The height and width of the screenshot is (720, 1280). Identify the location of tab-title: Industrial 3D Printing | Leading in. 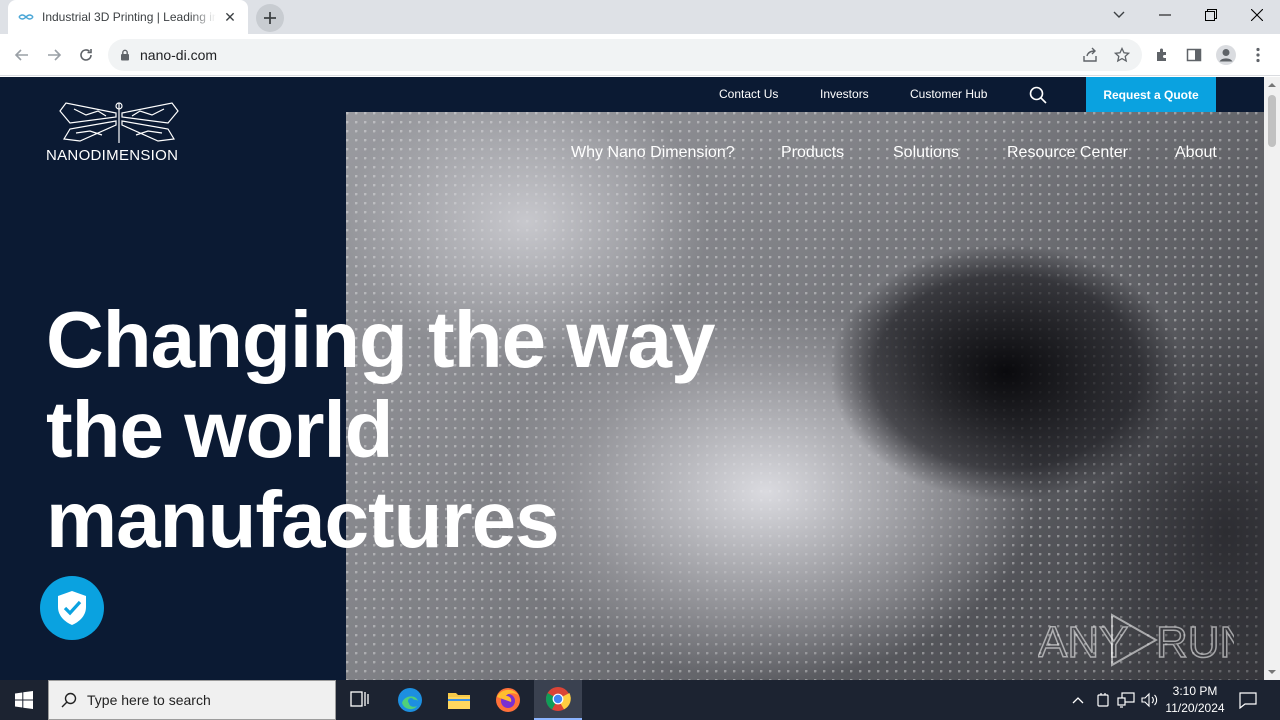
(129, 17).